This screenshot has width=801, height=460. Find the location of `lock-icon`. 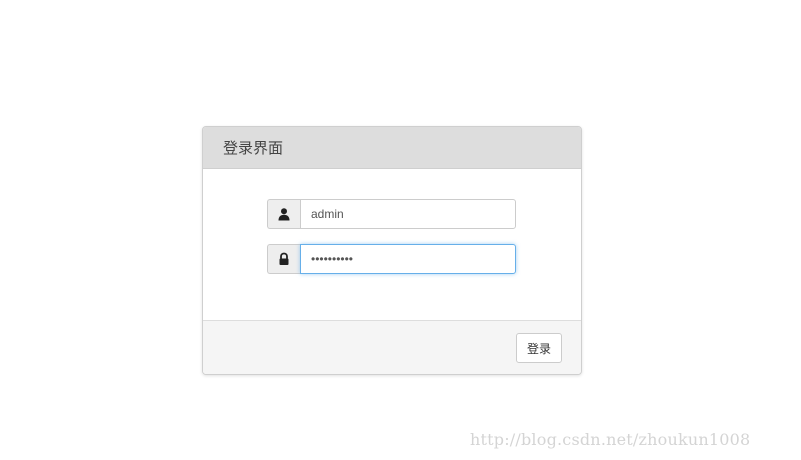

lock-icon is located at coordinates (283, 259).